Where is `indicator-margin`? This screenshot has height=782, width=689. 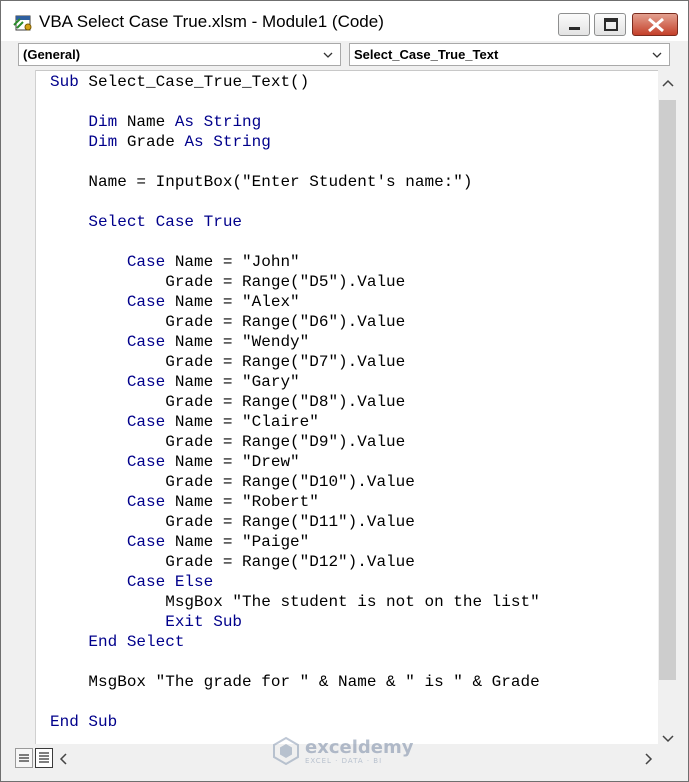 indicator-margin is located at coordinates (24, 407).